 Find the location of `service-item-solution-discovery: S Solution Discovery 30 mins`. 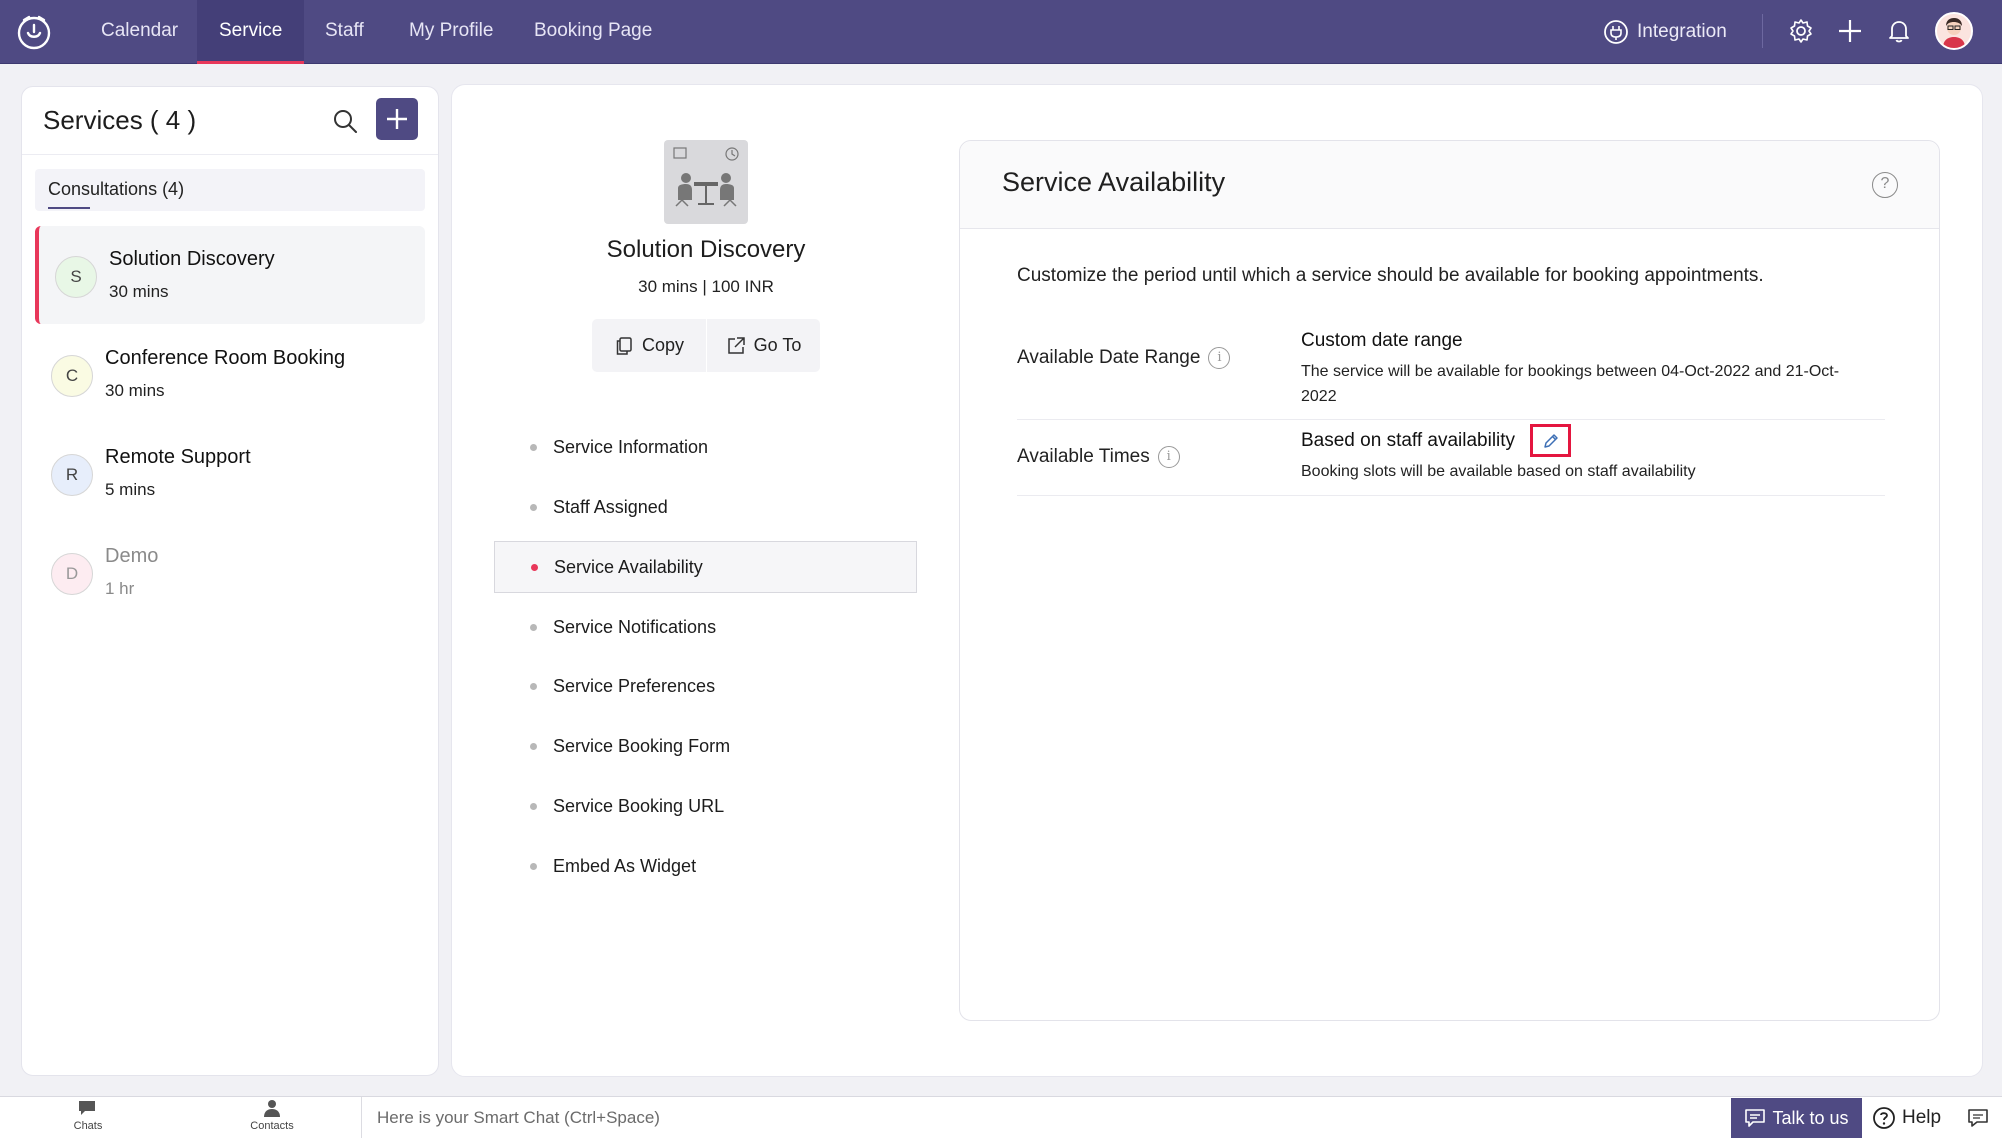

service-item-solution-discovery: S Solution Discovery 30 mins is located at coordinates (230, 275).